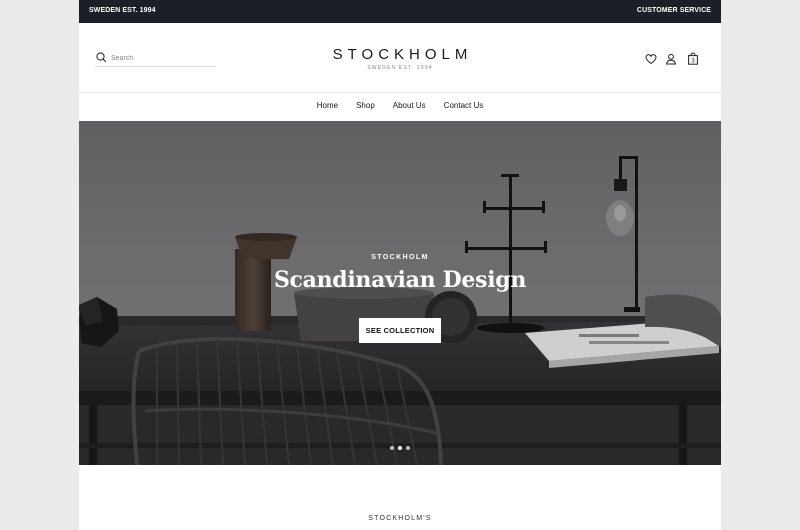  Describe the element at coordinates (365, 106) in the screenshot. I see `nav-item-shop: Shop` at that location.